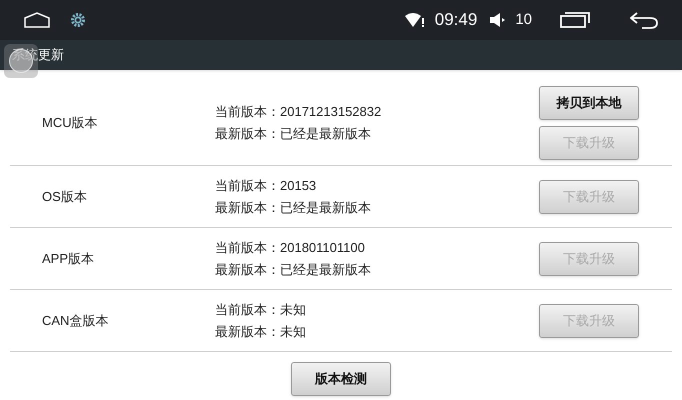  Describe the element at coordinates (70, 123) in the screenshot. I see `component-name: MCU版本` at that location.